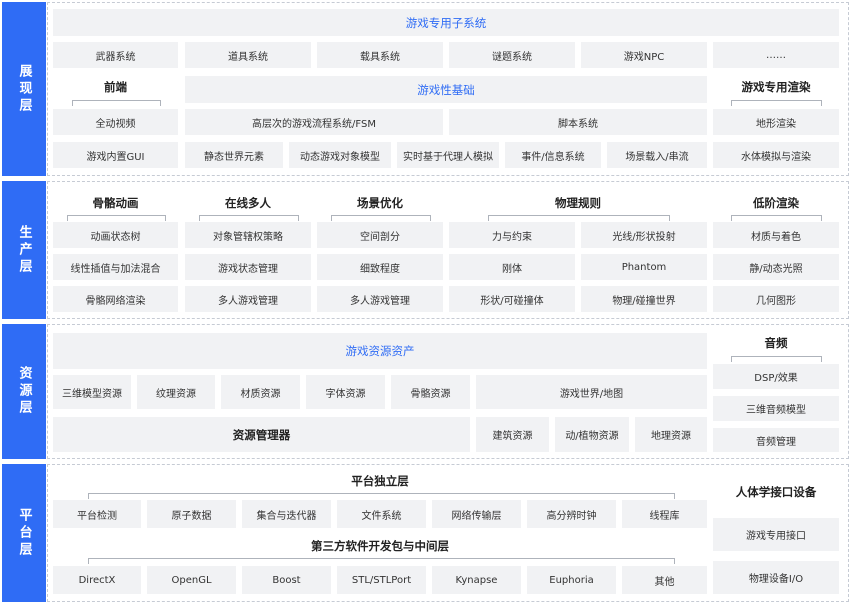 This screenshot has width=850, height=604. Describe the element at coordinates (644, 267) in the screenshot. I see `production-item: Phantom` at that location.